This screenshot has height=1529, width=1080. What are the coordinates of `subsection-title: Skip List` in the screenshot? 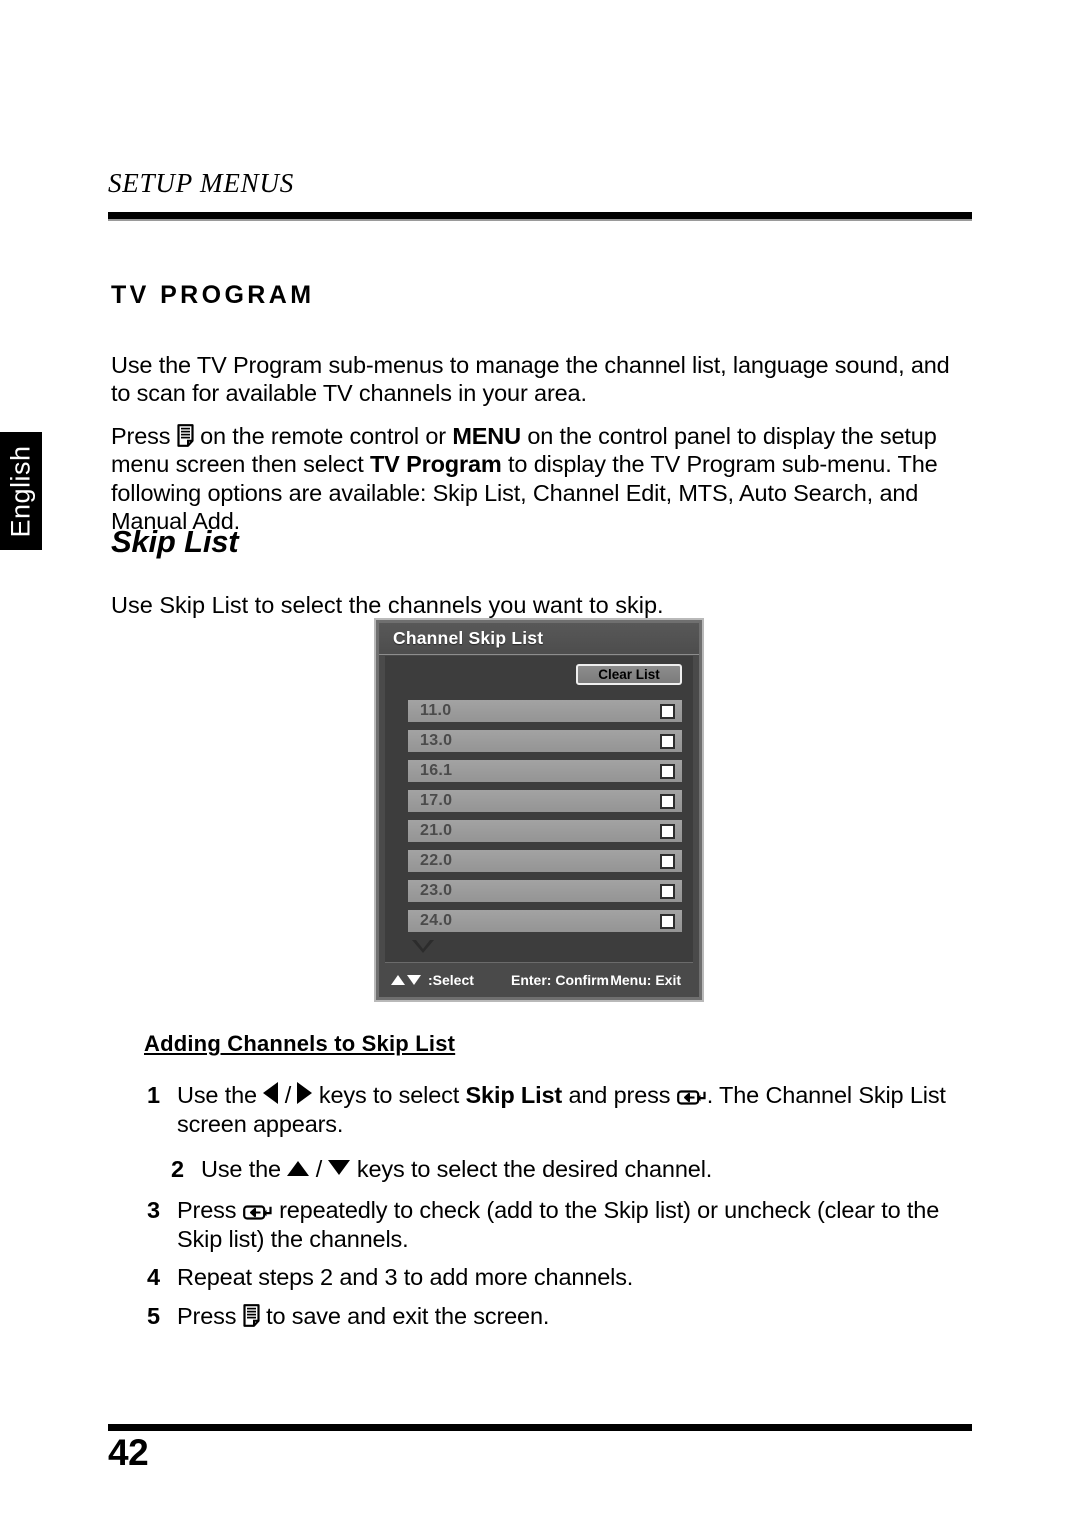 It's located at (175, 541).